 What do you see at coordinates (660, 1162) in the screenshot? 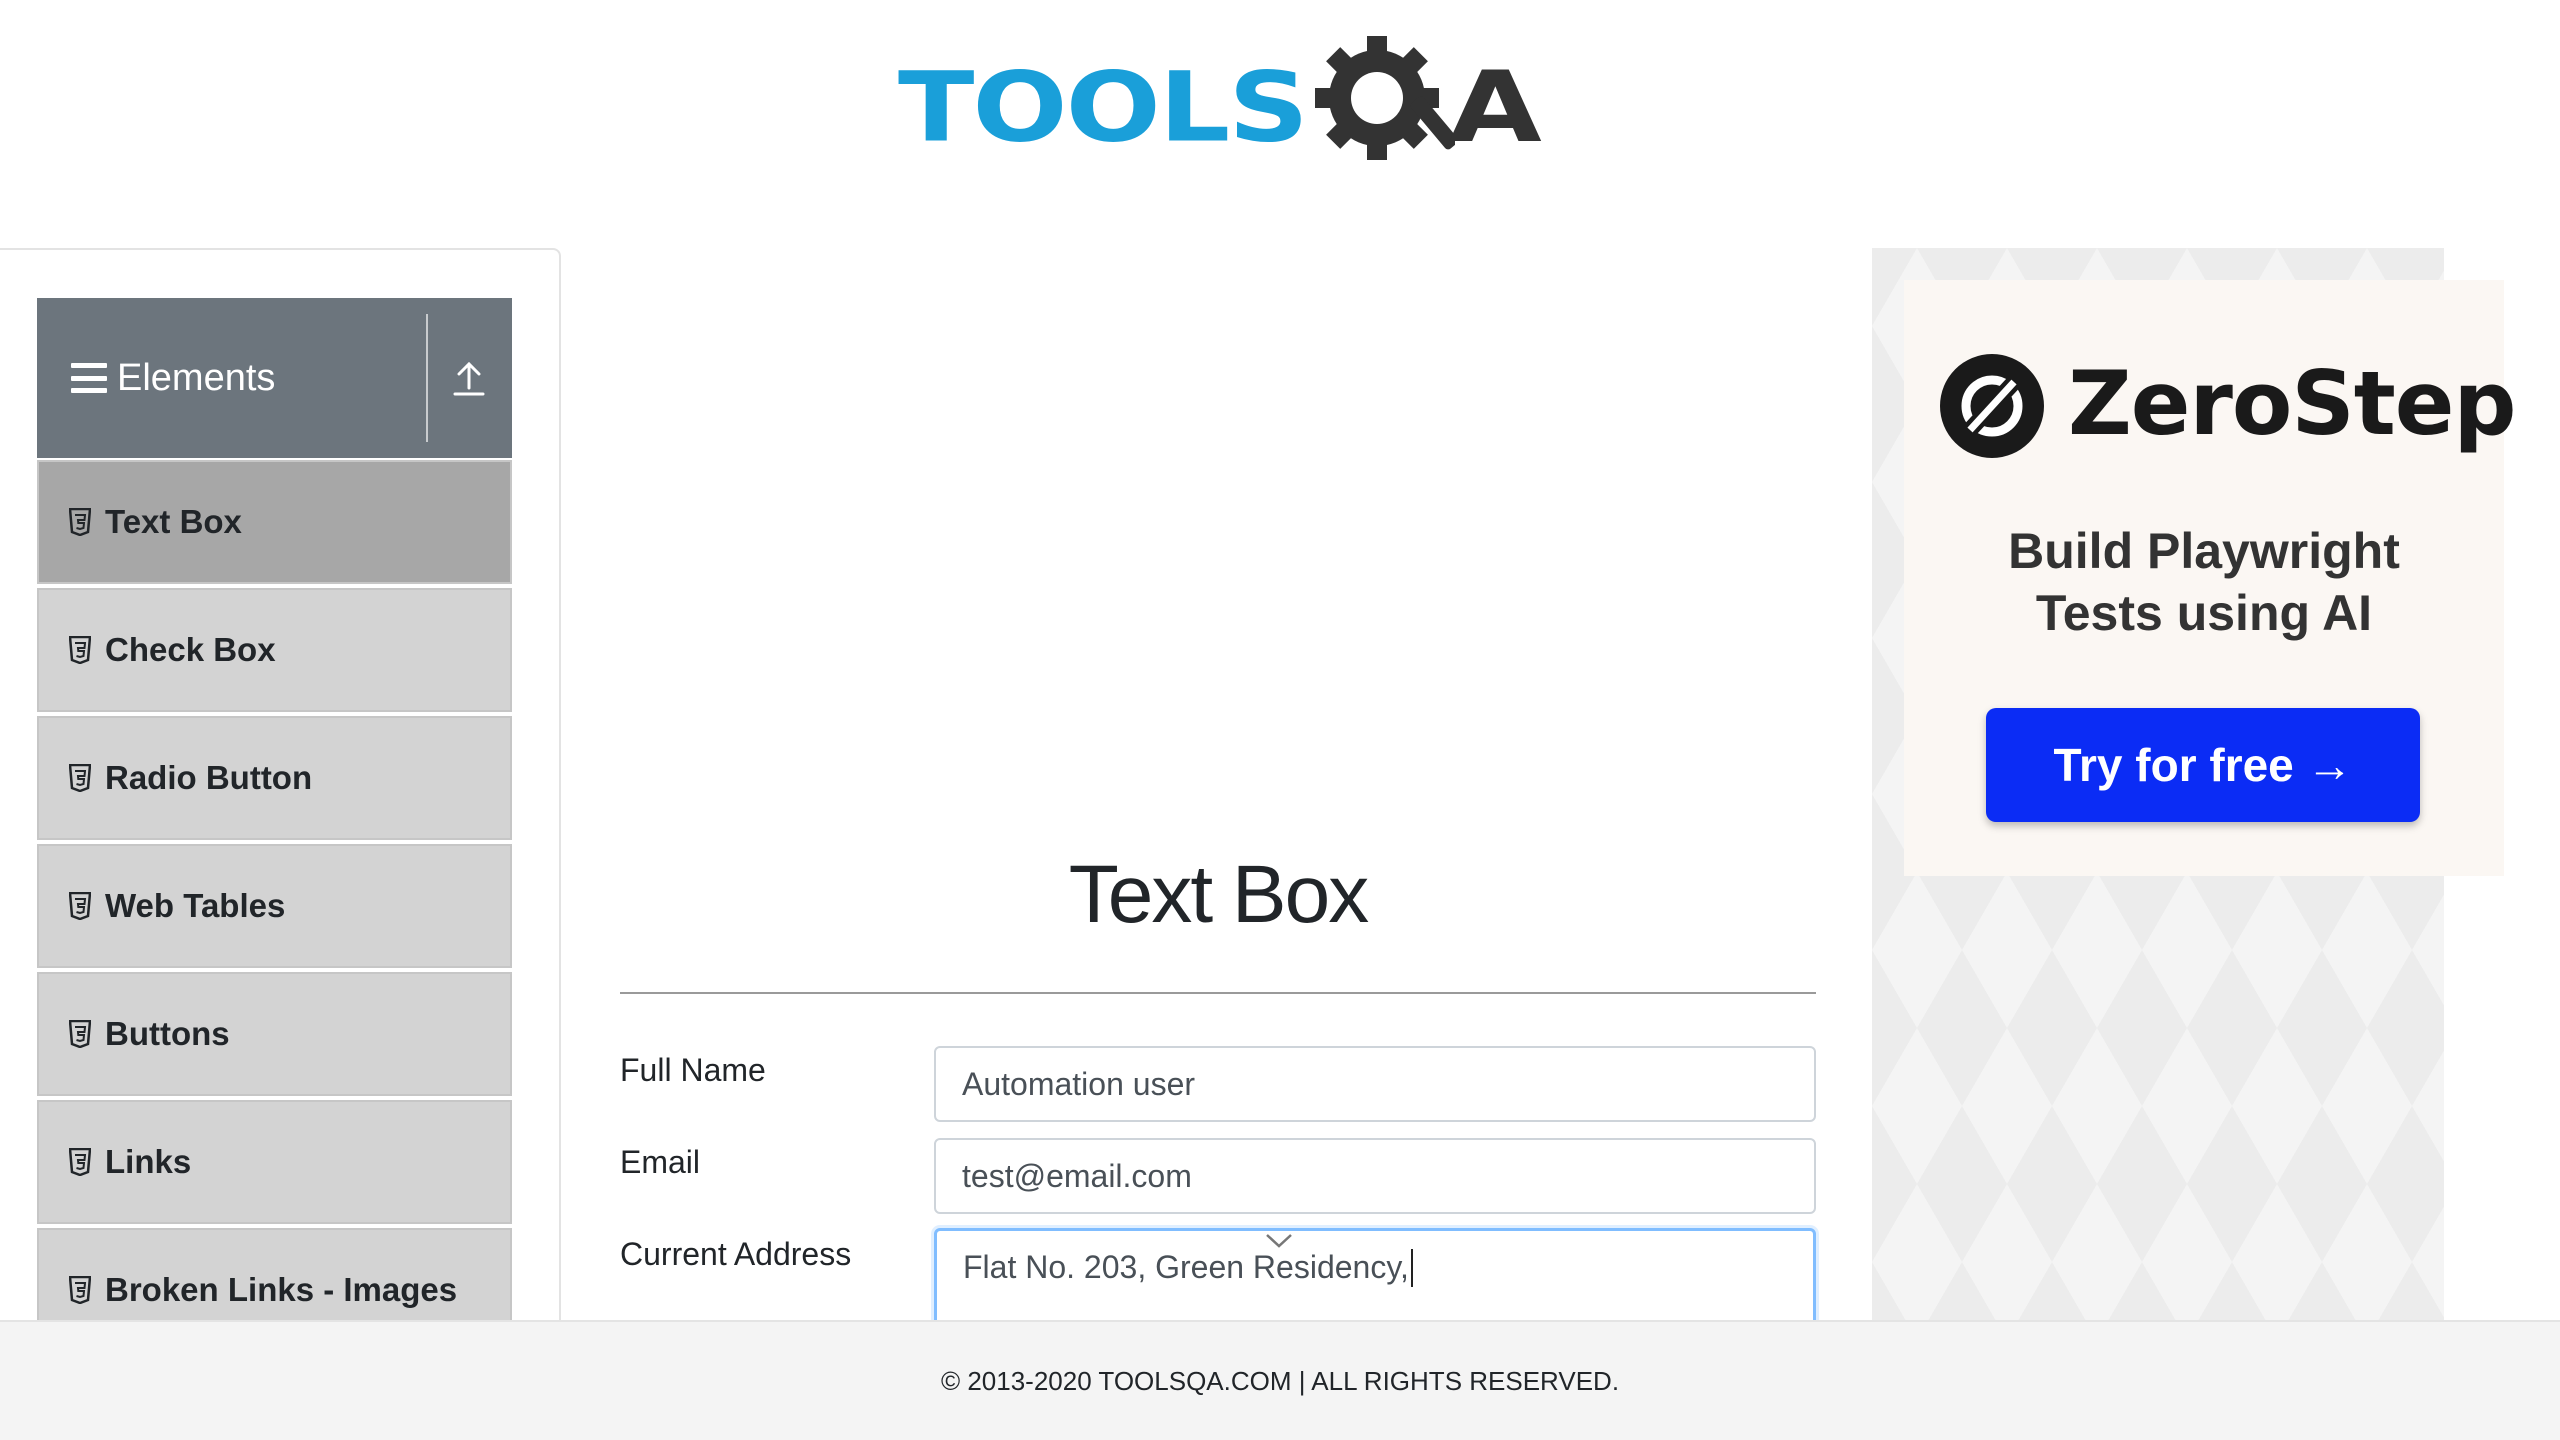
I see `email-label: Email` at bounding box center [660, 1162].